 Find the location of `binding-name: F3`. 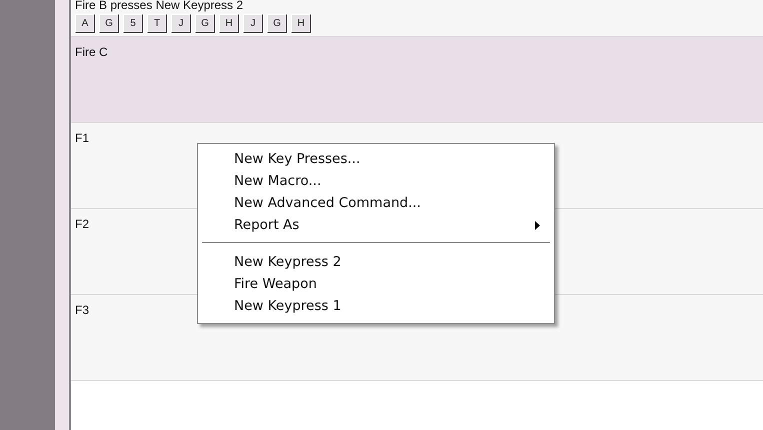

binding-name: F3 is located at coordinates (82, 310).